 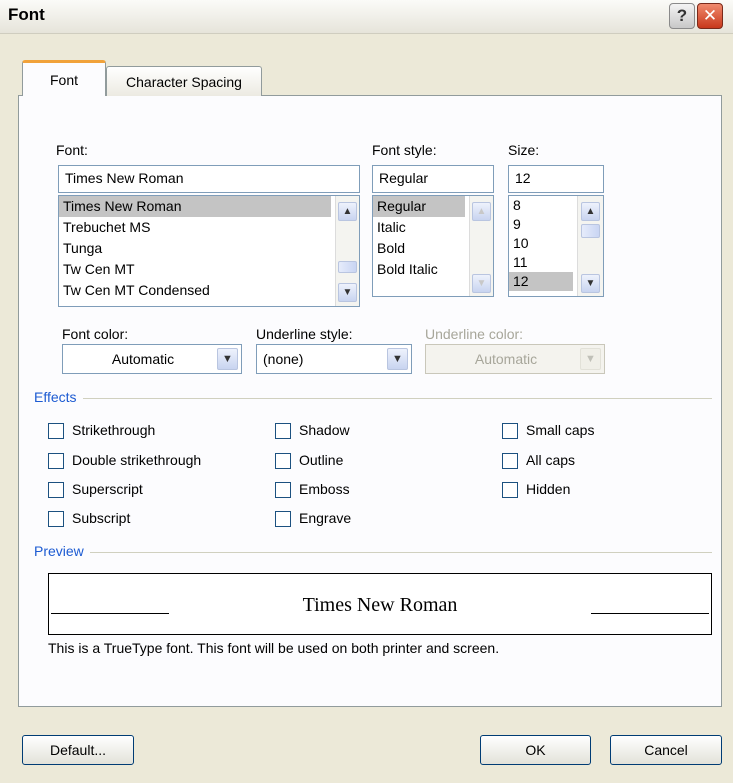 I want to click on effects-title: Effects, so click(x=58, y=397).